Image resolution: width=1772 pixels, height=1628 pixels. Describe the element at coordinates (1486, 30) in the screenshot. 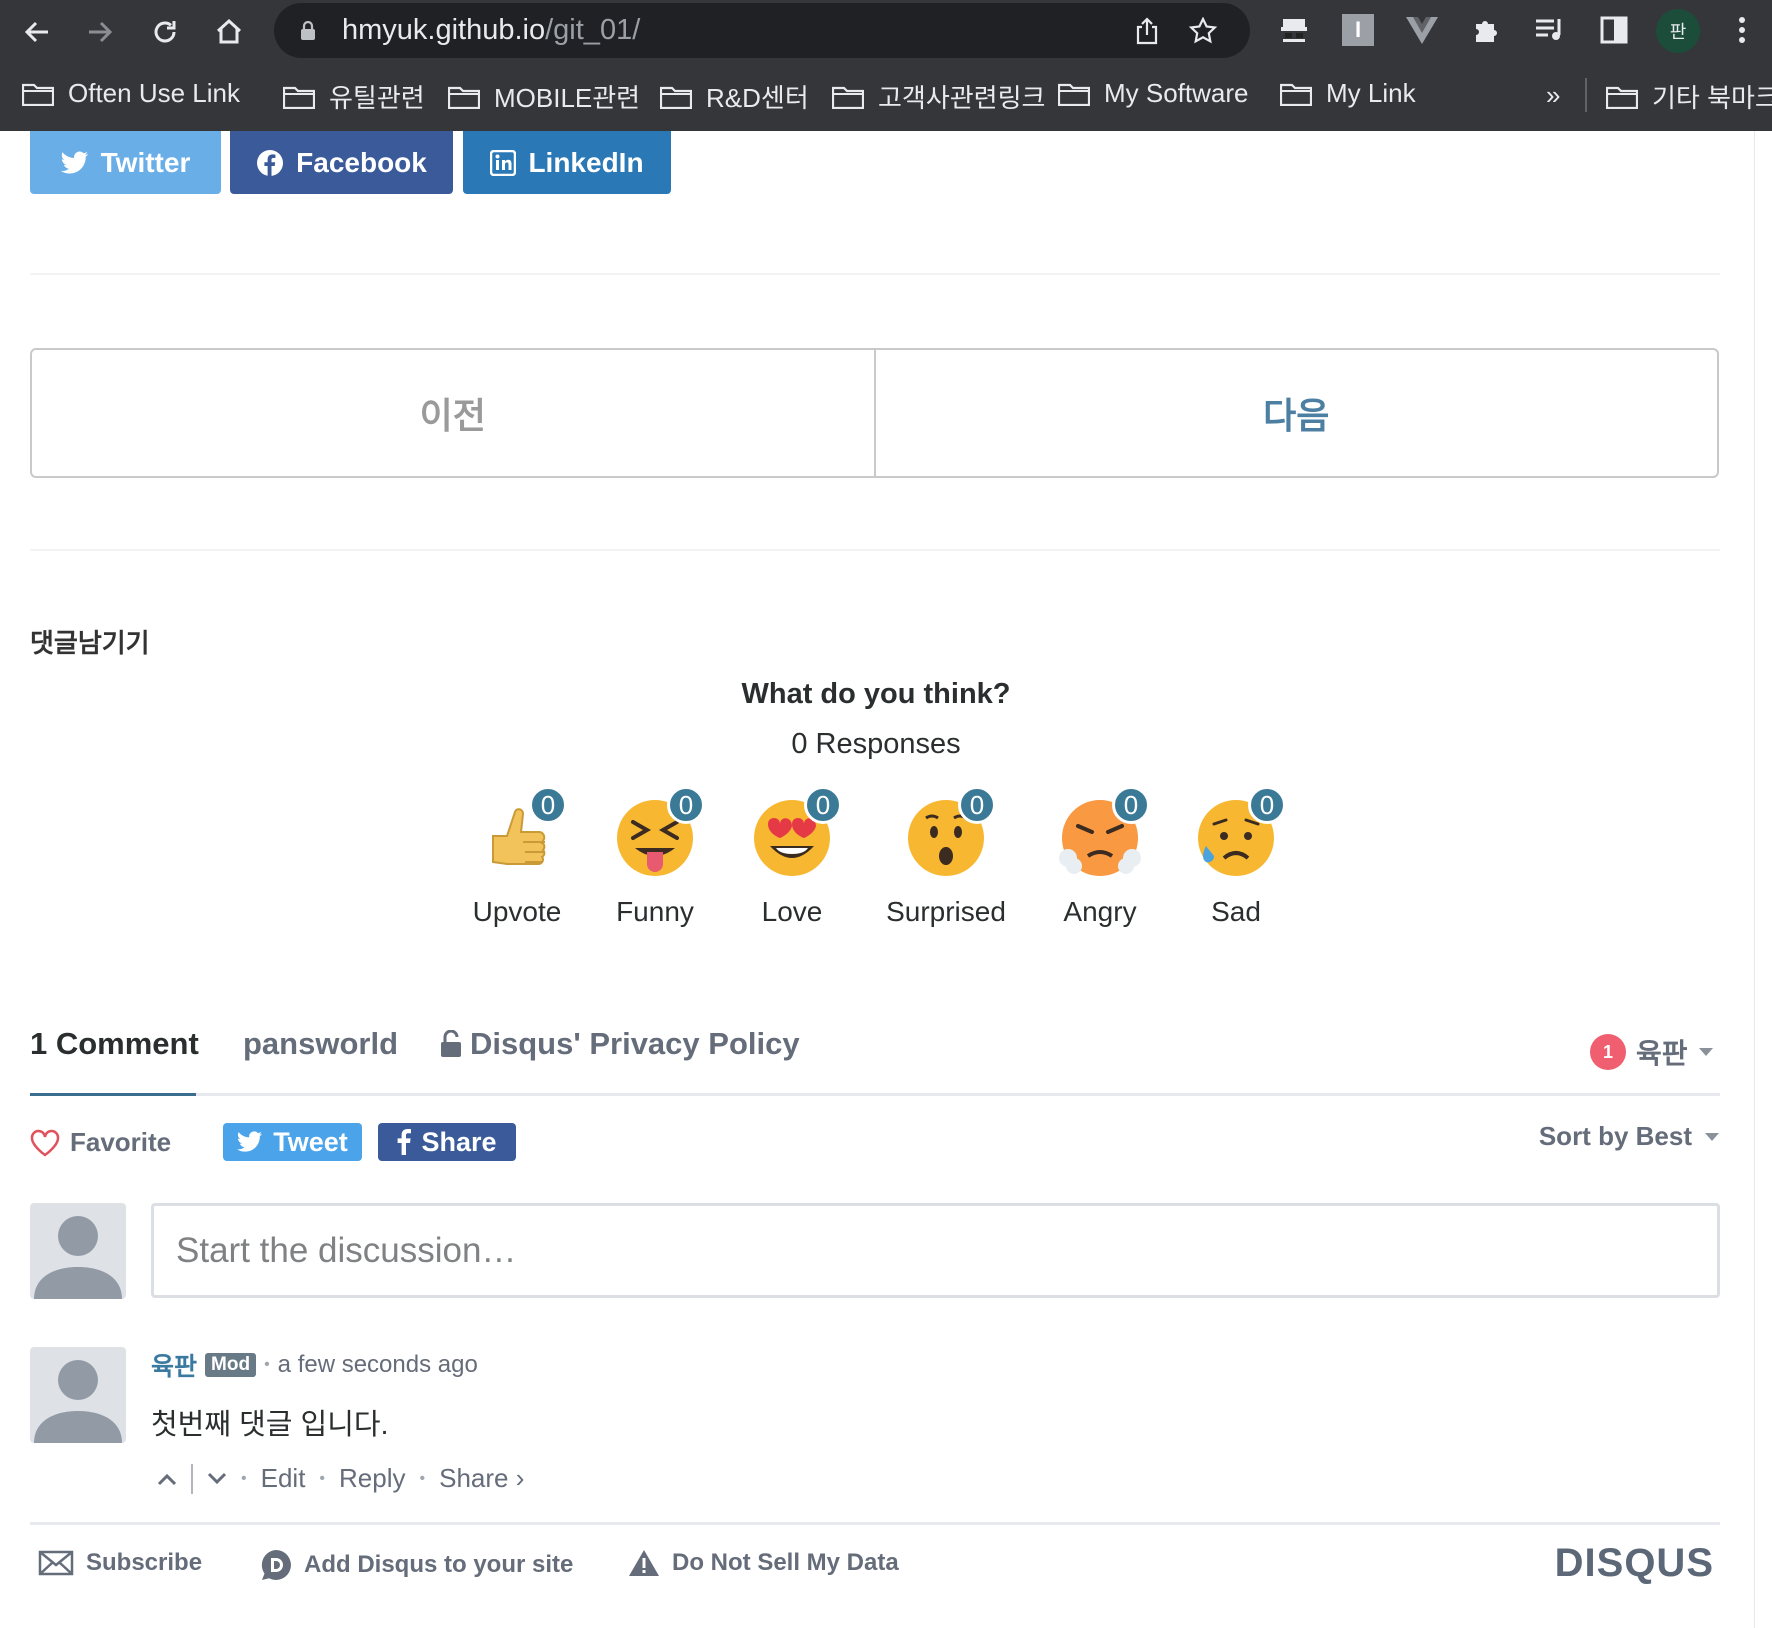

I see `extensions-button` at that location.